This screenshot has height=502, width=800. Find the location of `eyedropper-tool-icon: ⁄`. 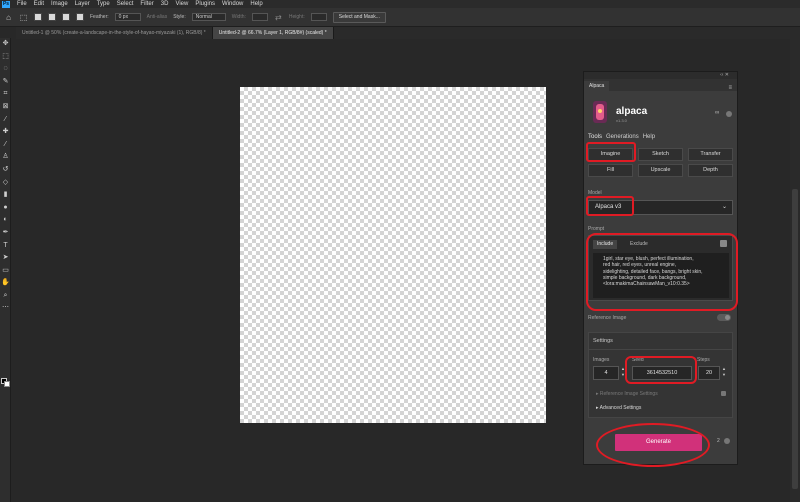

eyedropper-tool-icon: ⁄ is located at coordinates (5, 120).